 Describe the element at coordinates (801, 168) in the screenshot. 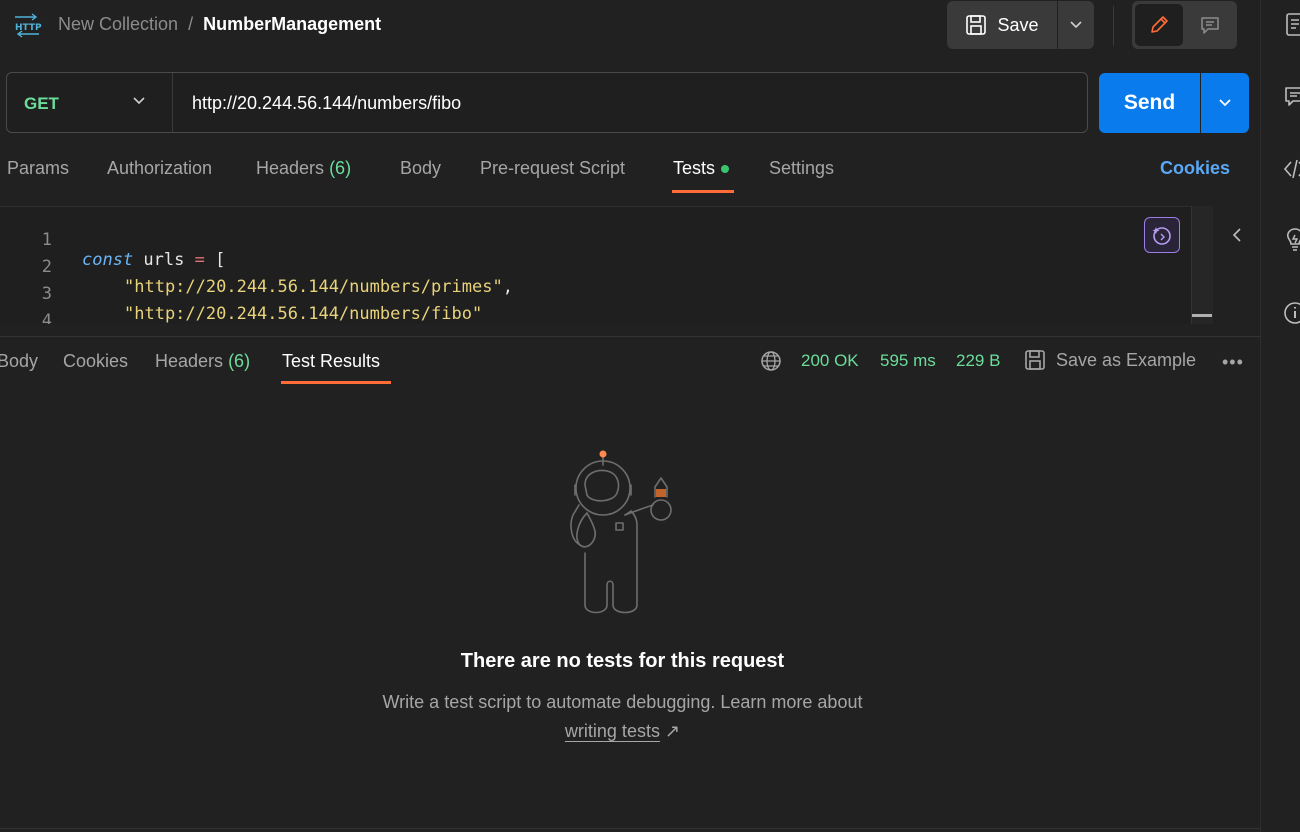

I see `tab-settings: Settings` at that location.